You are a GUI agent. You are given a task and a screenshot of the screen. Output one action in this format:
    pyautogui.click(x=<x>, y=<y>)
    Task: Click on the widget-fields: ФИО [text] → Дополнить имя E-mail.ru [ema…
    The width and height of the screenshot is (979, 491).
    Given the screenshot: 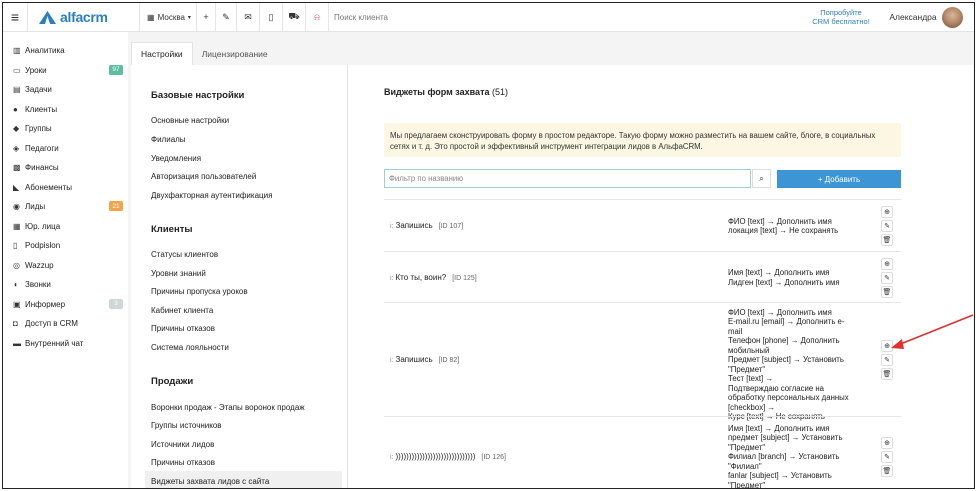 What is the action you would take?
    pyautogui.click(x=790, y=365)
    